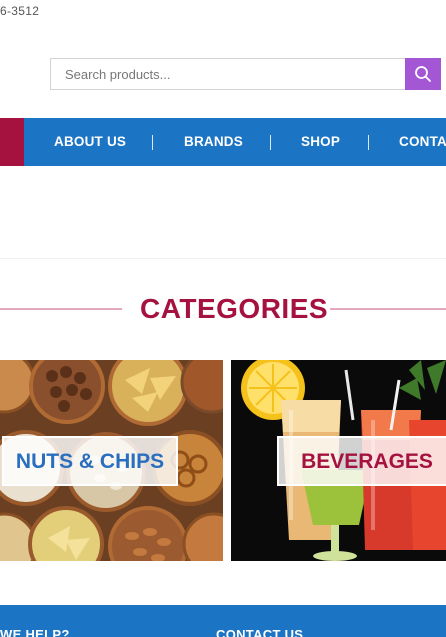  What do you see at coordinates (61, 309) in the screenshot?
I see `heading-rule-left` at bounding box center [61, 309].